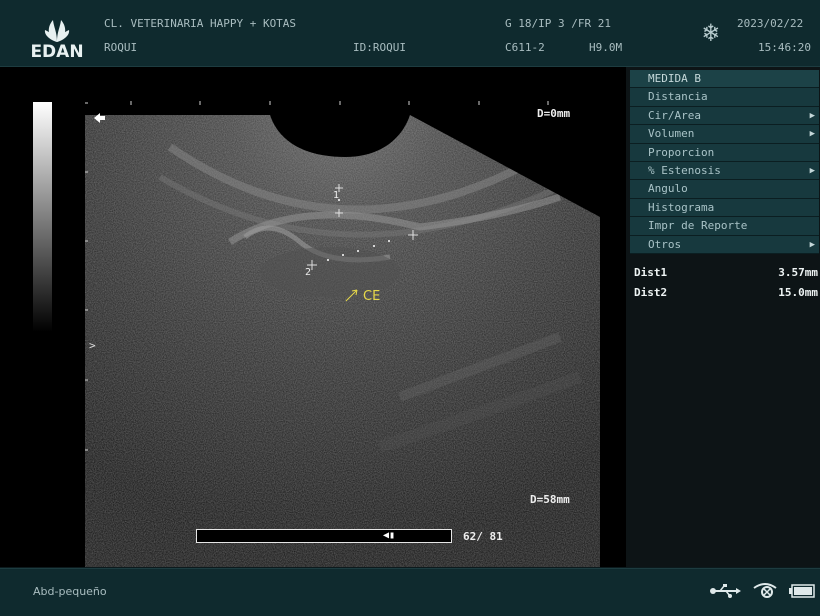  I want to click on bottom-bar: Abd-pequeño, so click(410, 592).